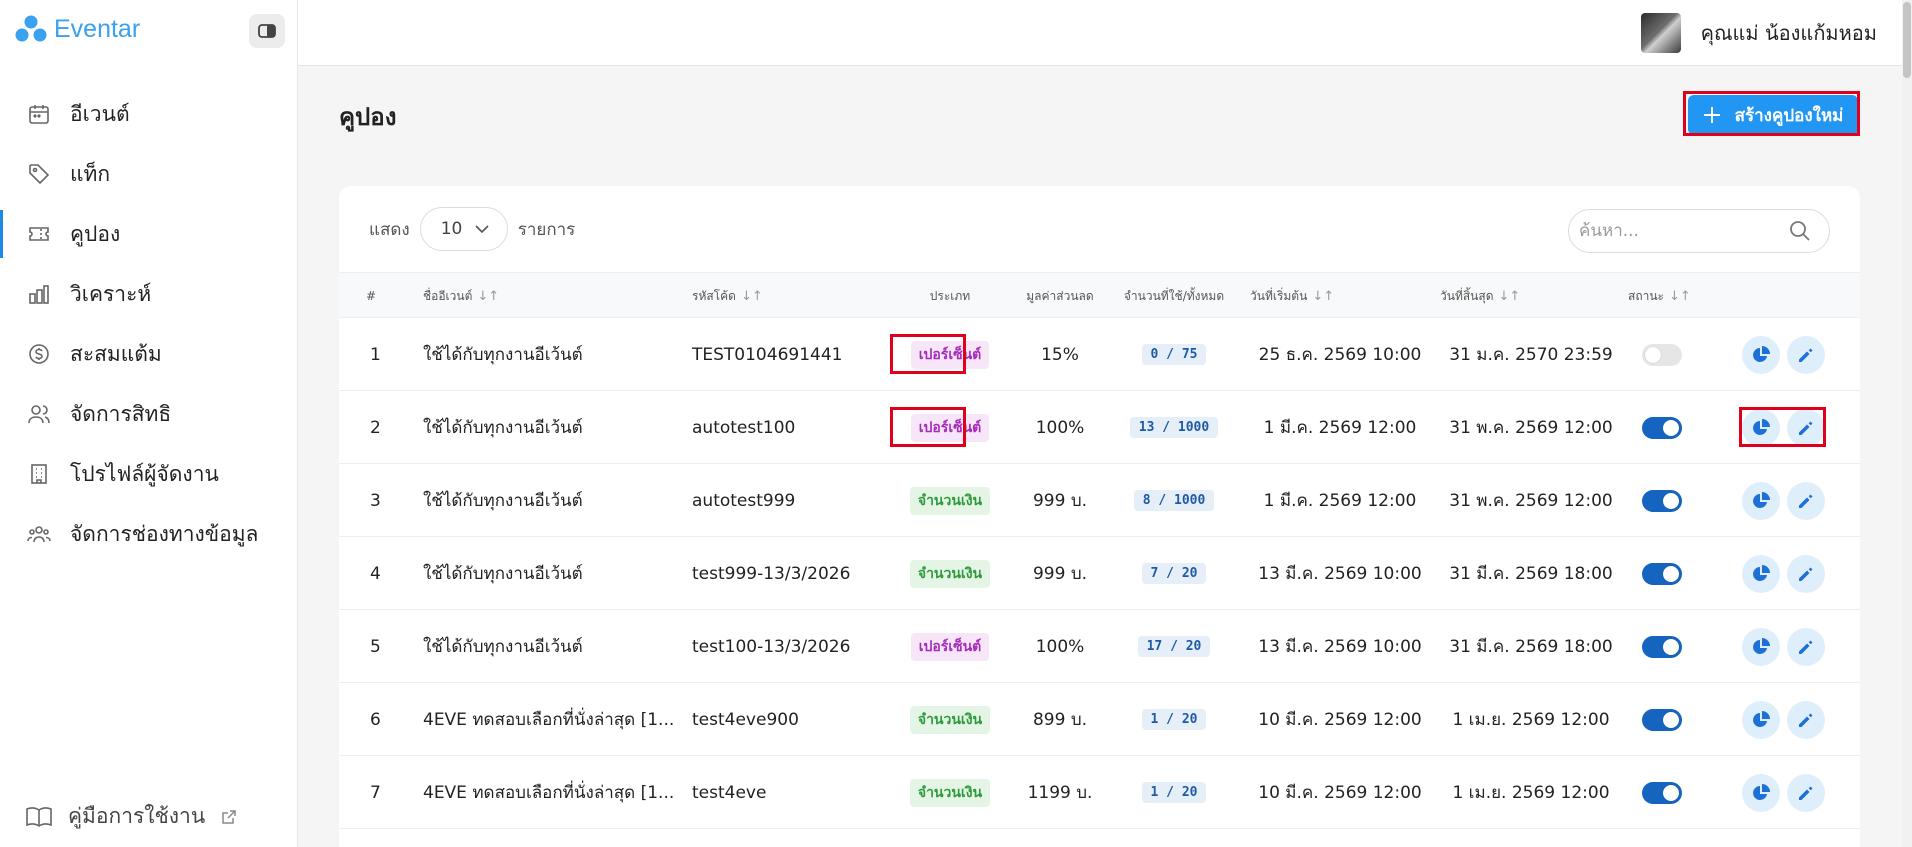  What do you see at coordinates (546, 229) in the screenshot?
I see `items-label: รายการ` at bounding box center [546, 229].